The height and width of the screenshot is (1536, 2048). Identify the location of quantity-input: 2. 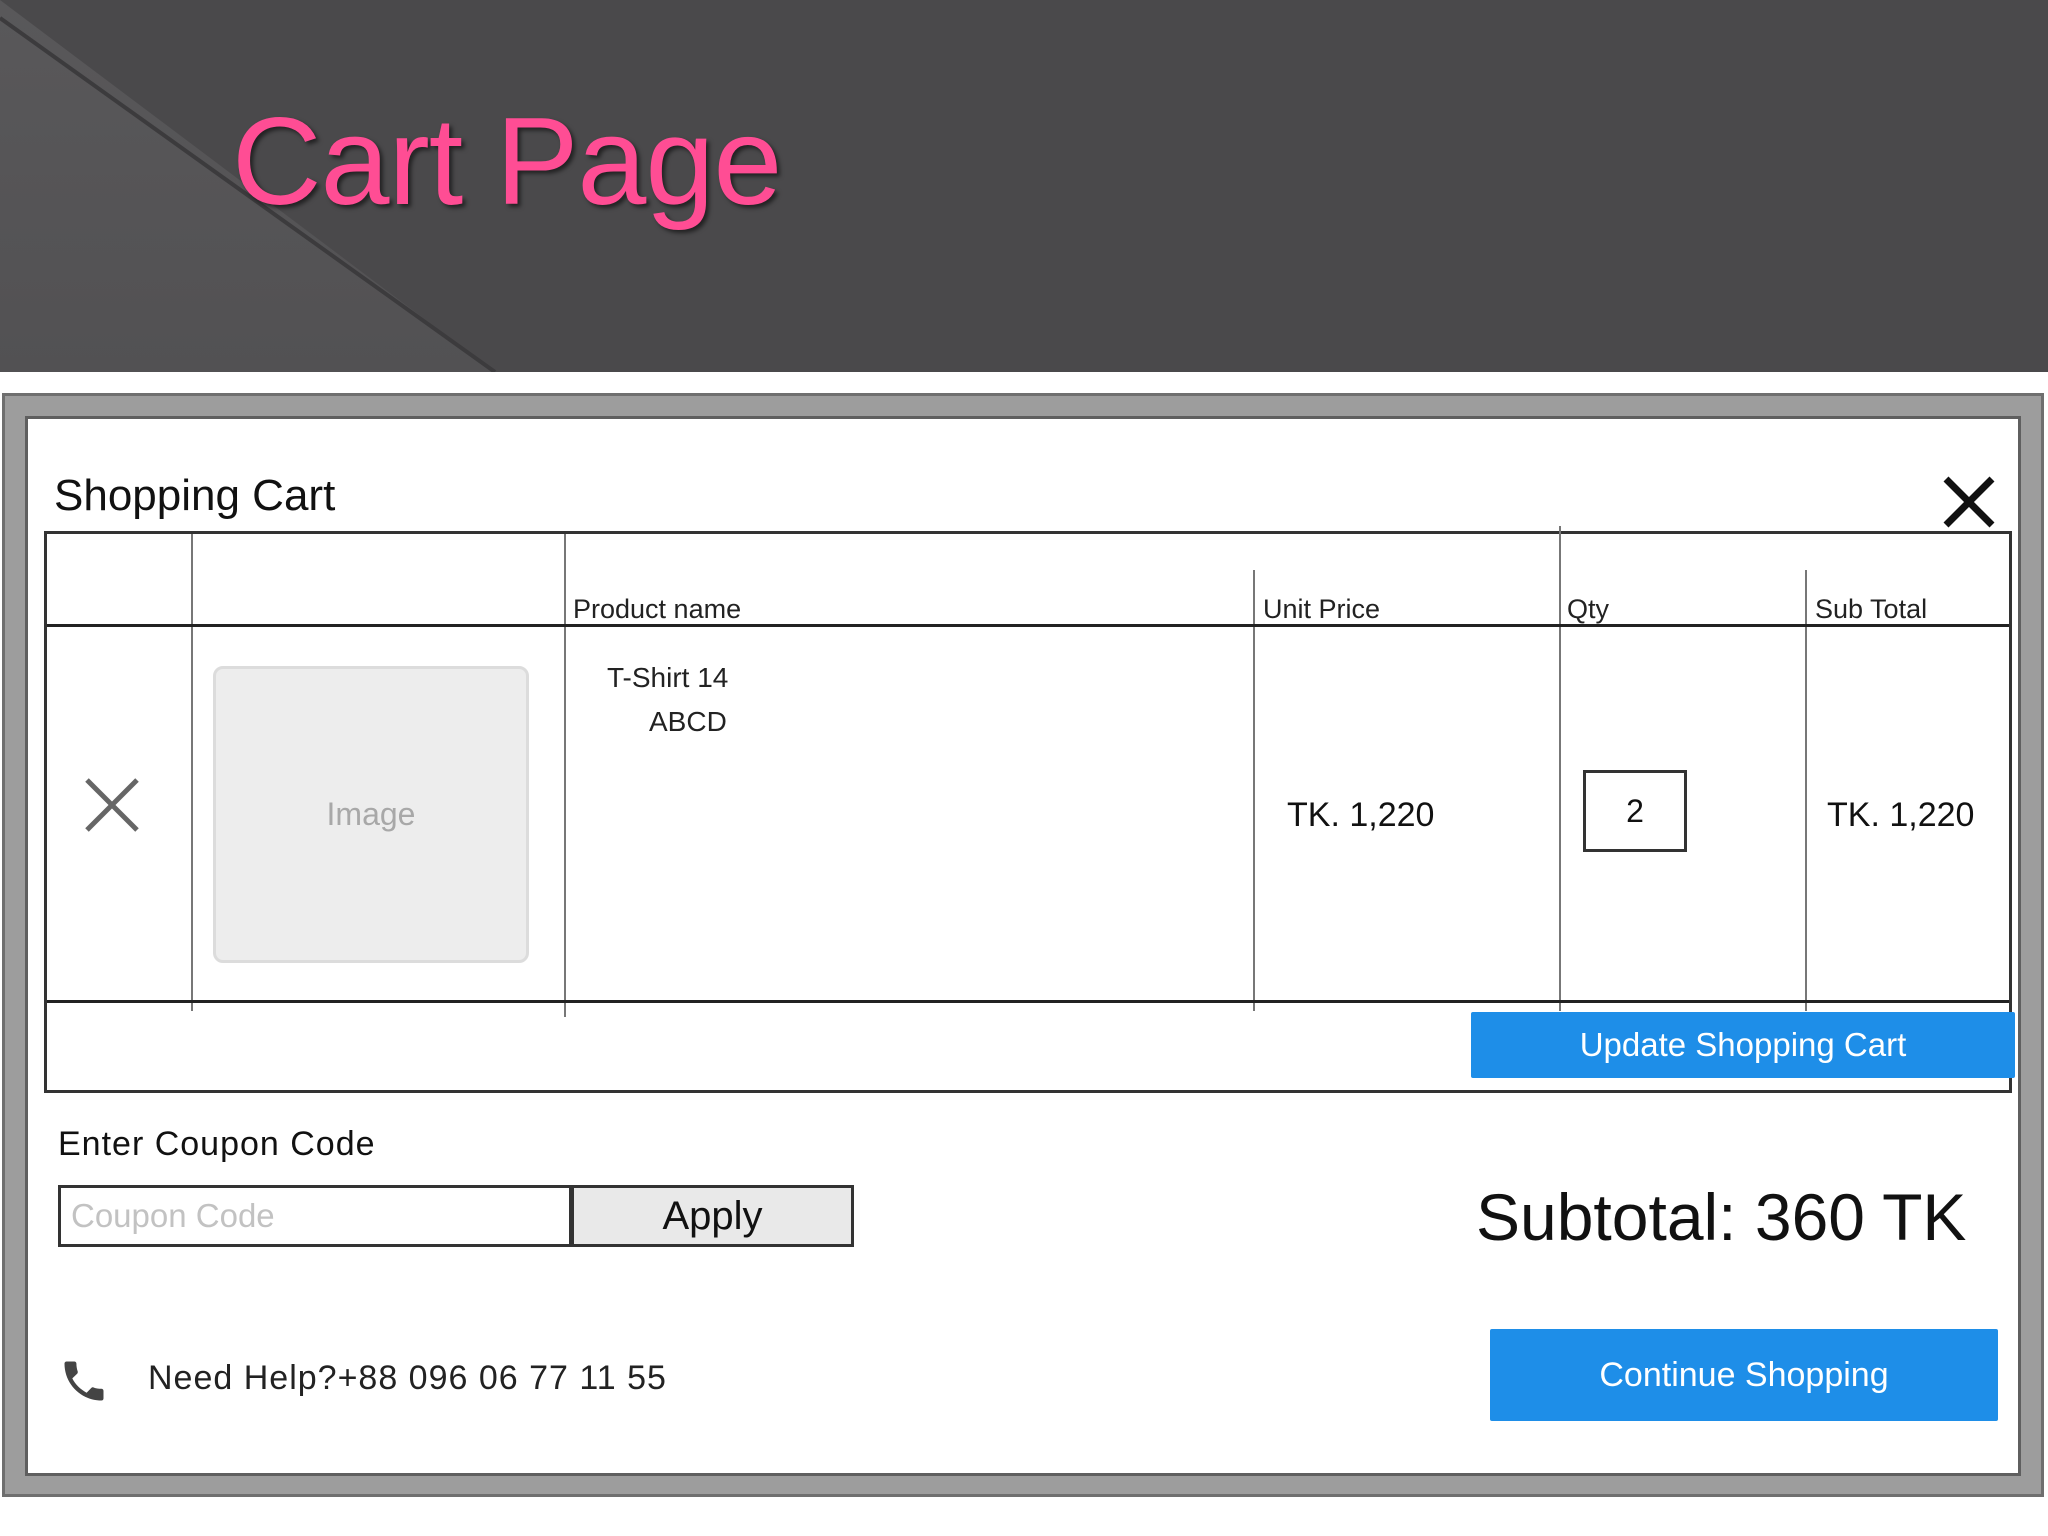
(1635, 811).